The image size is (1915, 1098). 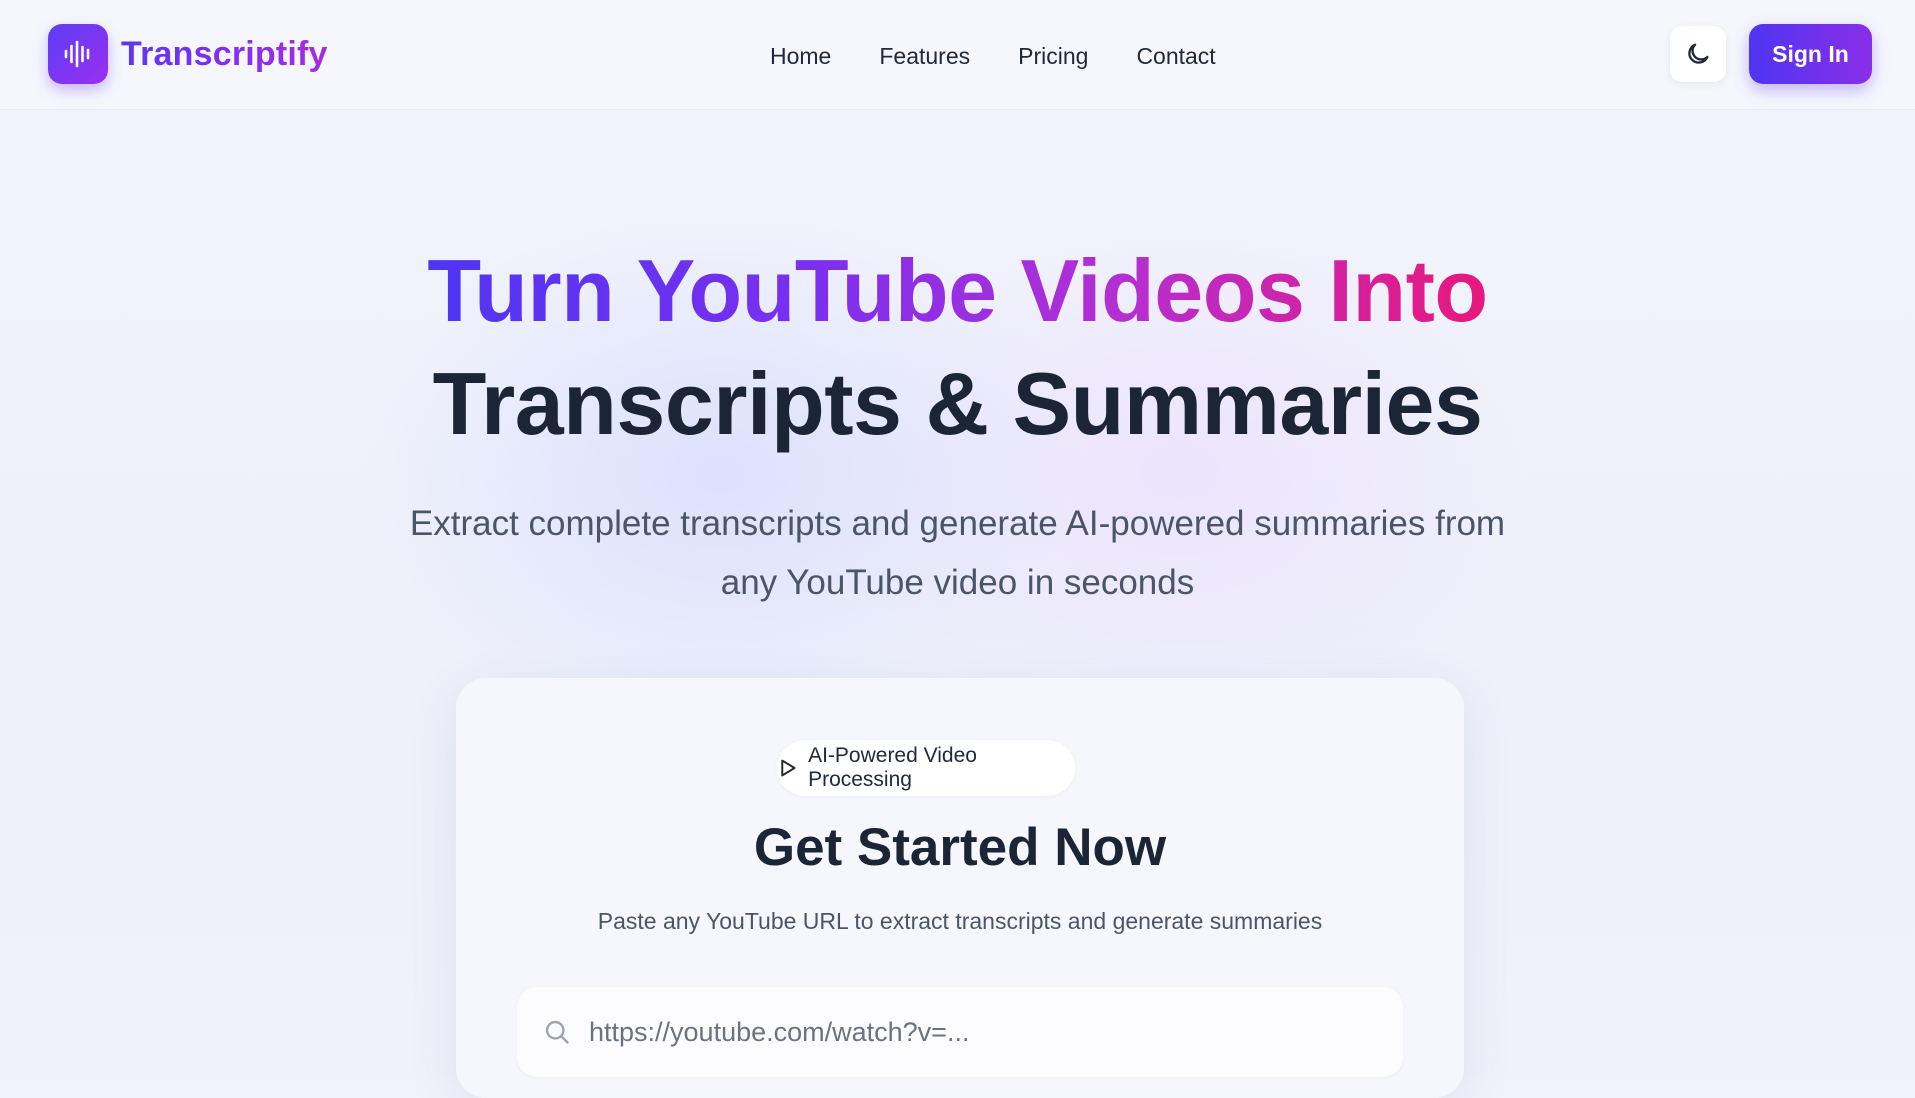 I want to click on theme-toggle-button, so click(x=1698, y=54).